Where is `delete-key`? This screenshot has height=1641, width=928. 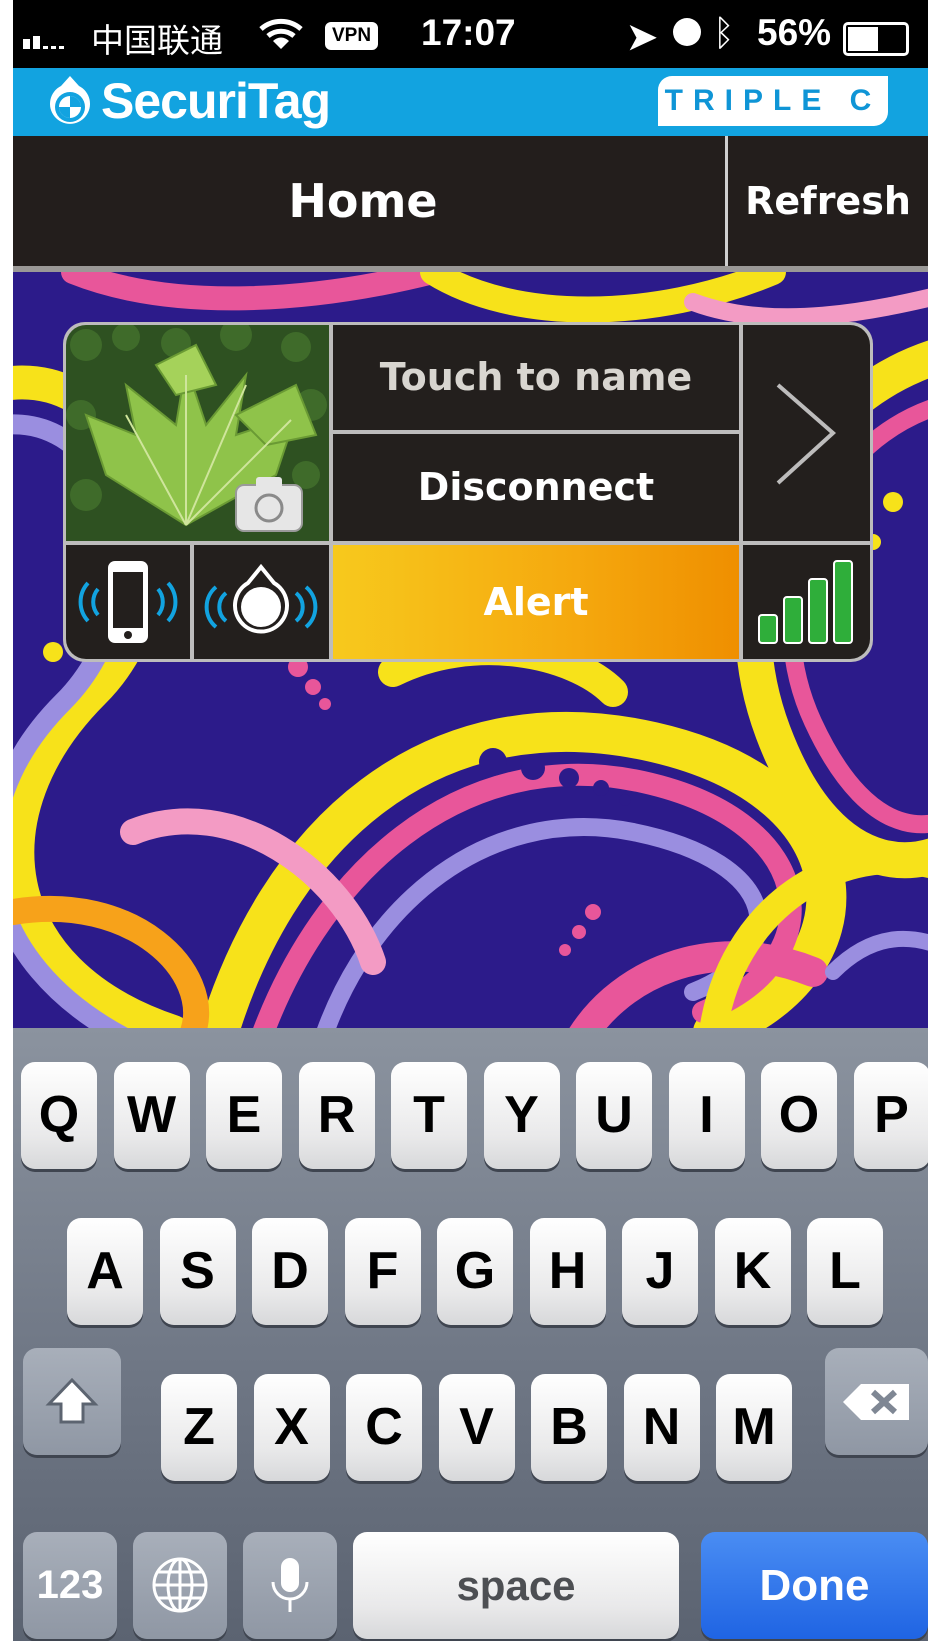 delete-key is located at coordinates (876, 1401).